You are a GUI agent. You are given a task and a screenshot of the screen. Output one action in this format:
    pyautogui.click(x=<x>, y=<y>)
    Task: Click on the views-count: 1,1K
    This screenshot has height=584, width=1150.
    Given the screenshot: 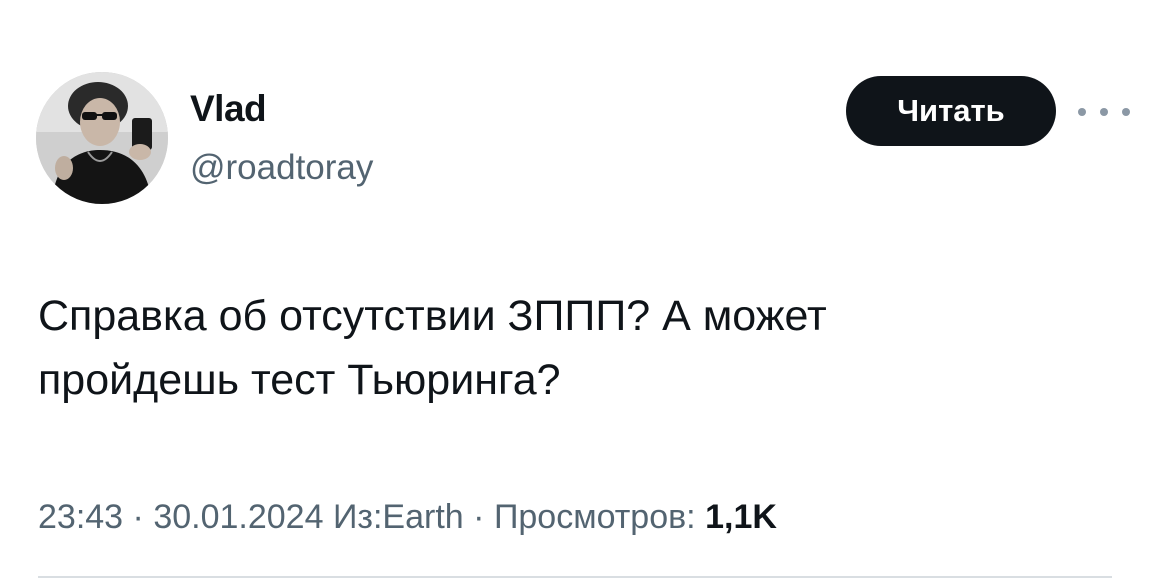 What is the action you would take?
    pyautogui.click(x=741, y=517)
    